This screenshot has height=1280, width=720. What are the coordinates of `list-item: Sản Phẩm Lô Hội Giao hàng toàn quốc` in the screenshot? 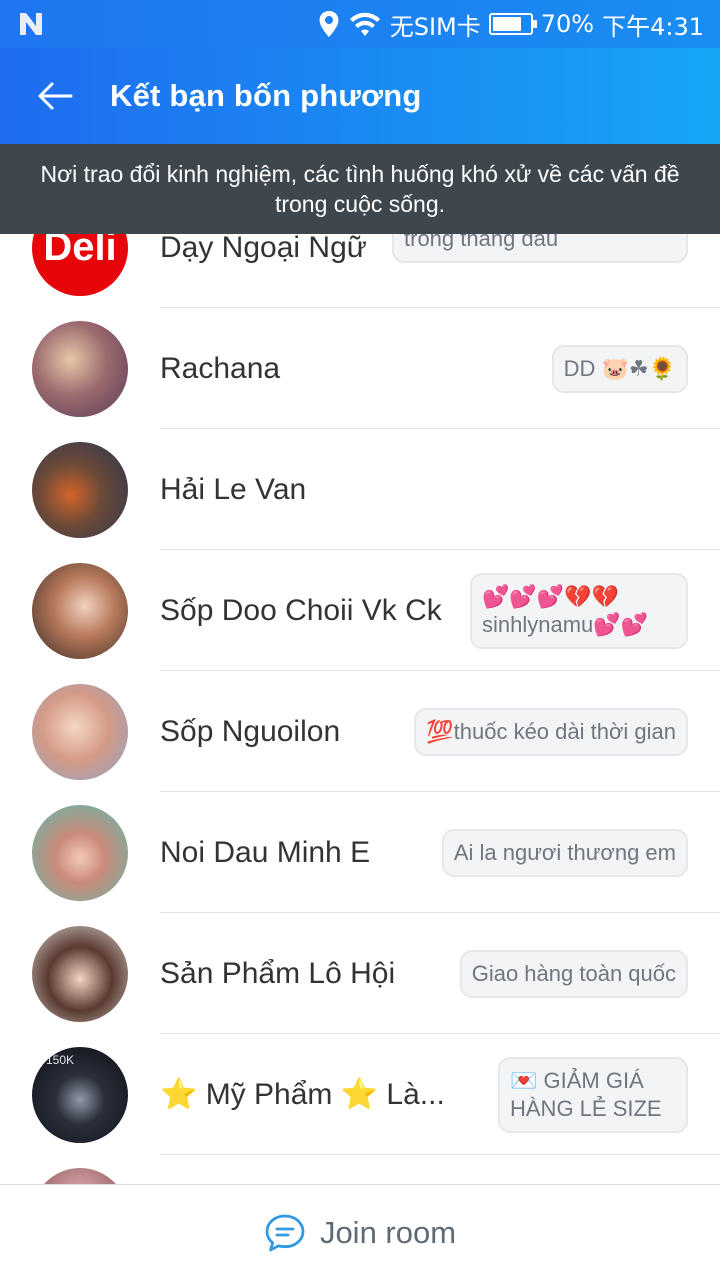 It's located at (360, 973).